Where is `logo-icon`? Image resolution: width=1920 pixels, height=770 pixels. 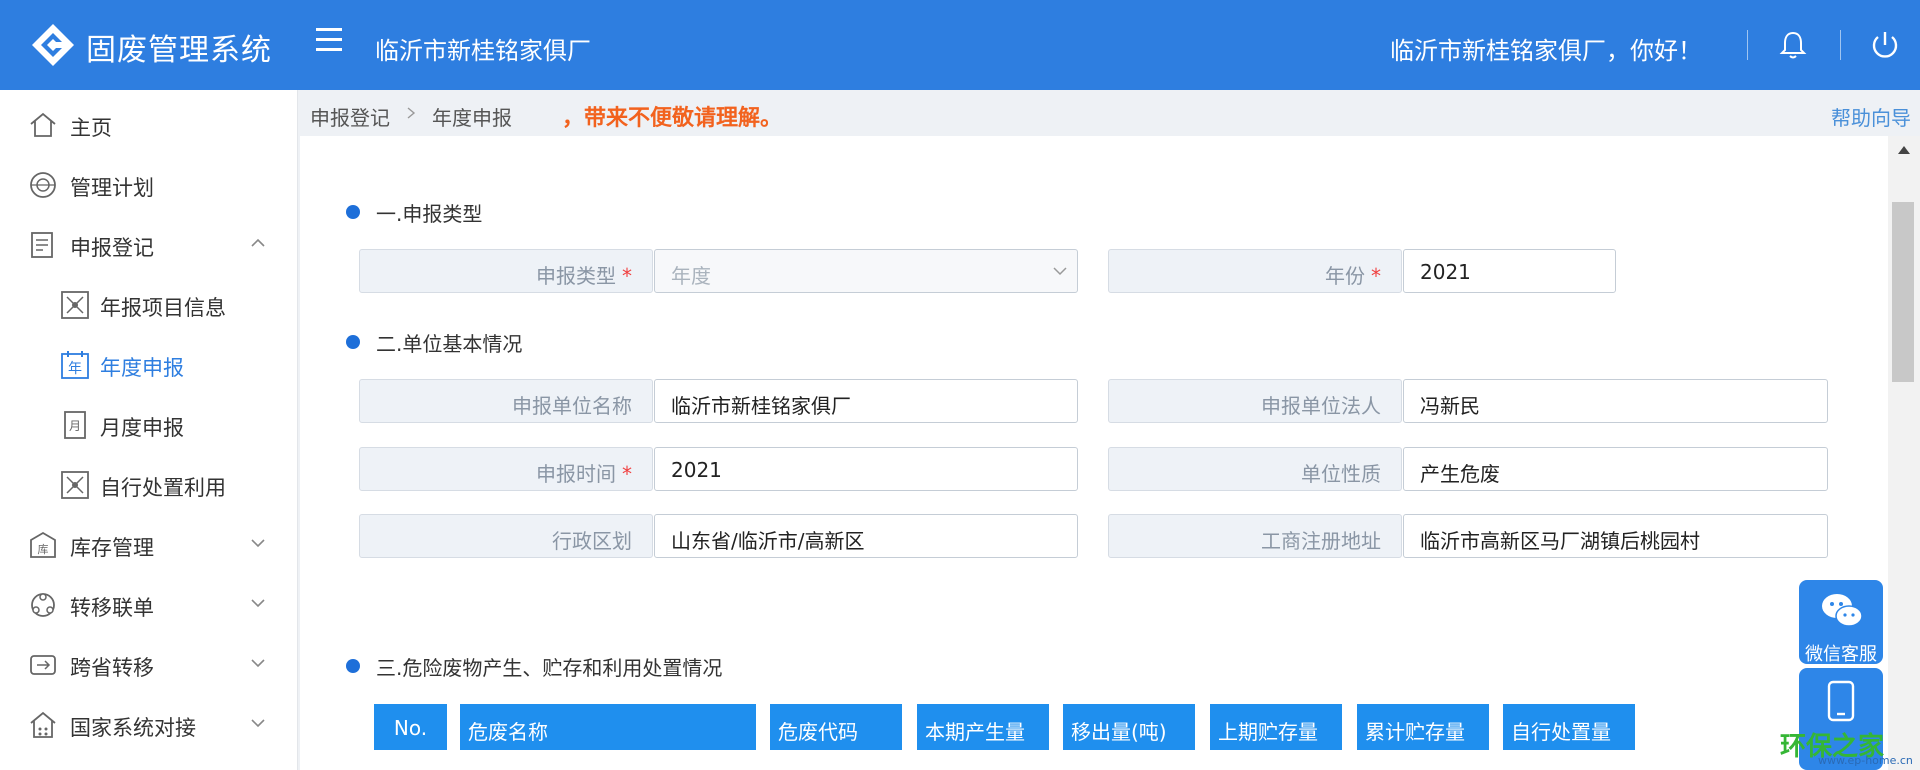 logo-icon is located at coordinates (53, 45).